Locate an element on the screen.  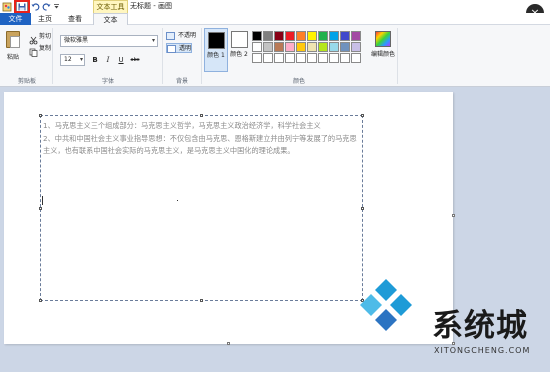
redo-icon is located at coordinates (46, 6).